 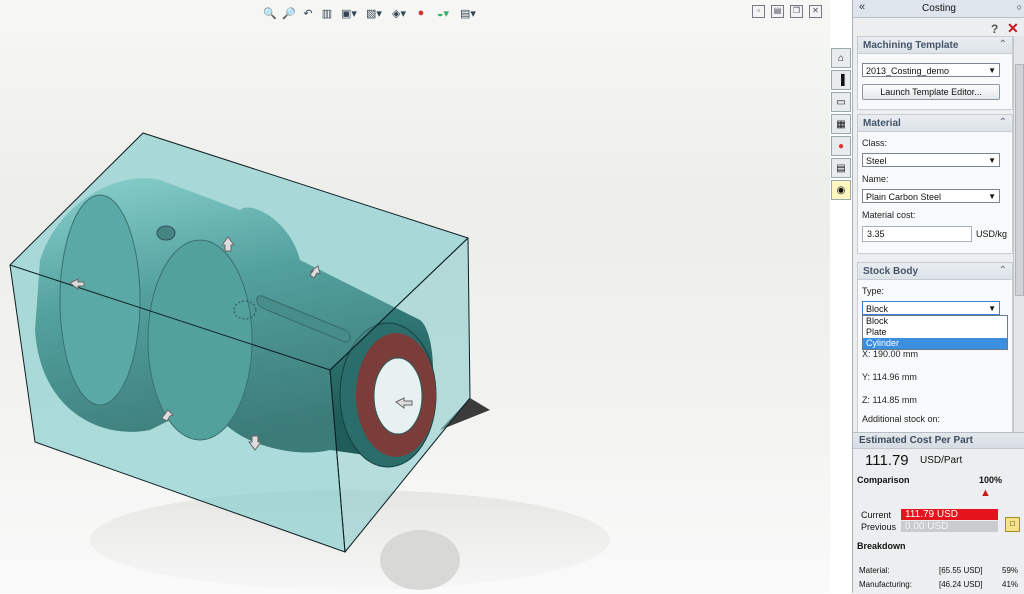 I want to click on comparison-title: Comparison, so click(x=883, y=480).